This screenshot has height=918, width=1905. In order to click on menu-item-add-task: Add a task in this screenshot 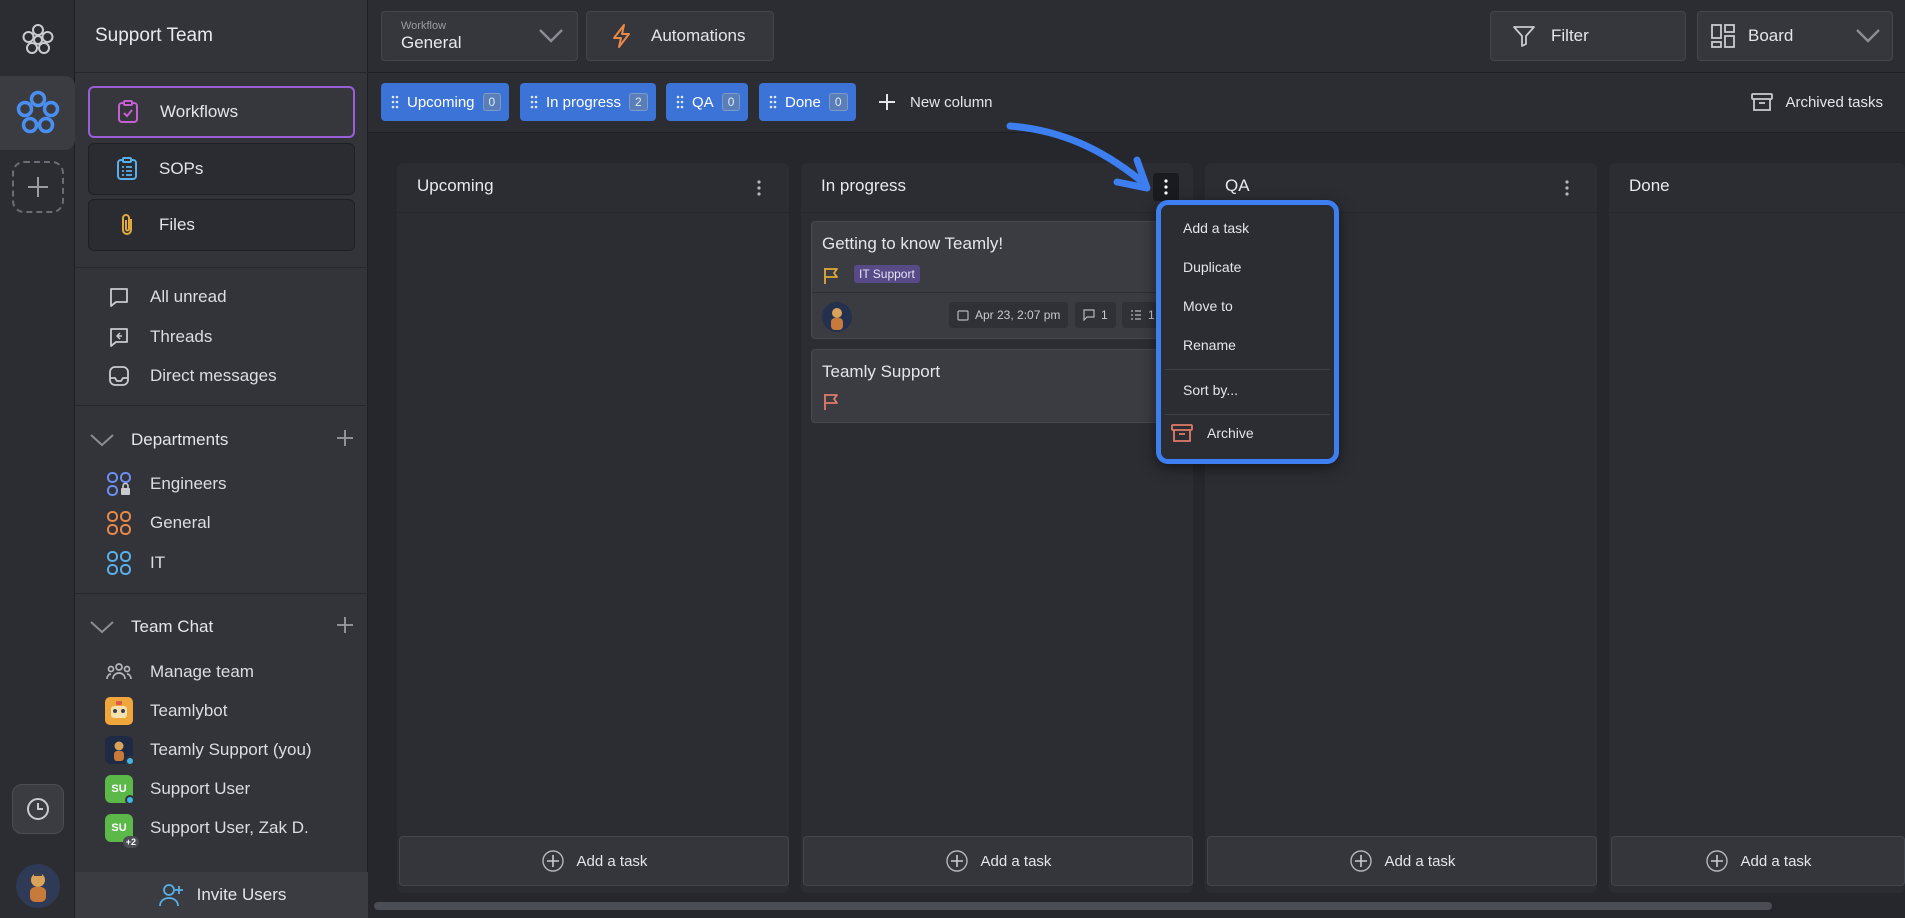, I will do `click(1216, 228)`.